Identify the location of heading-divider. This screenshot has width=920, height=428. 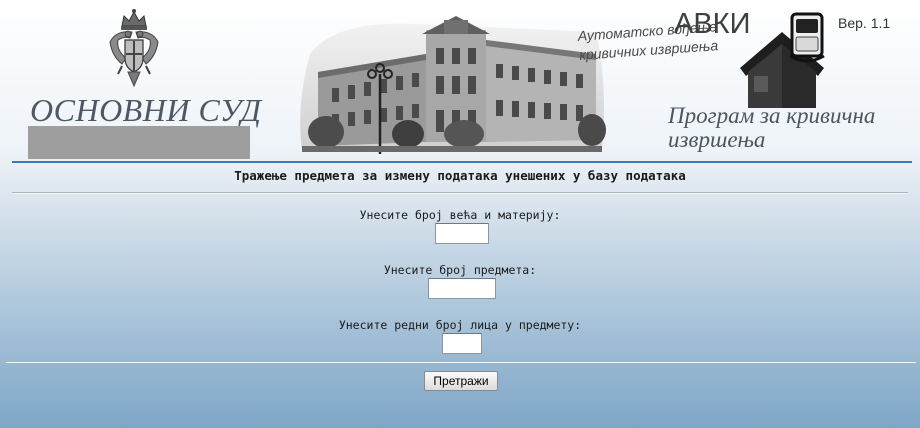
(460, 193).